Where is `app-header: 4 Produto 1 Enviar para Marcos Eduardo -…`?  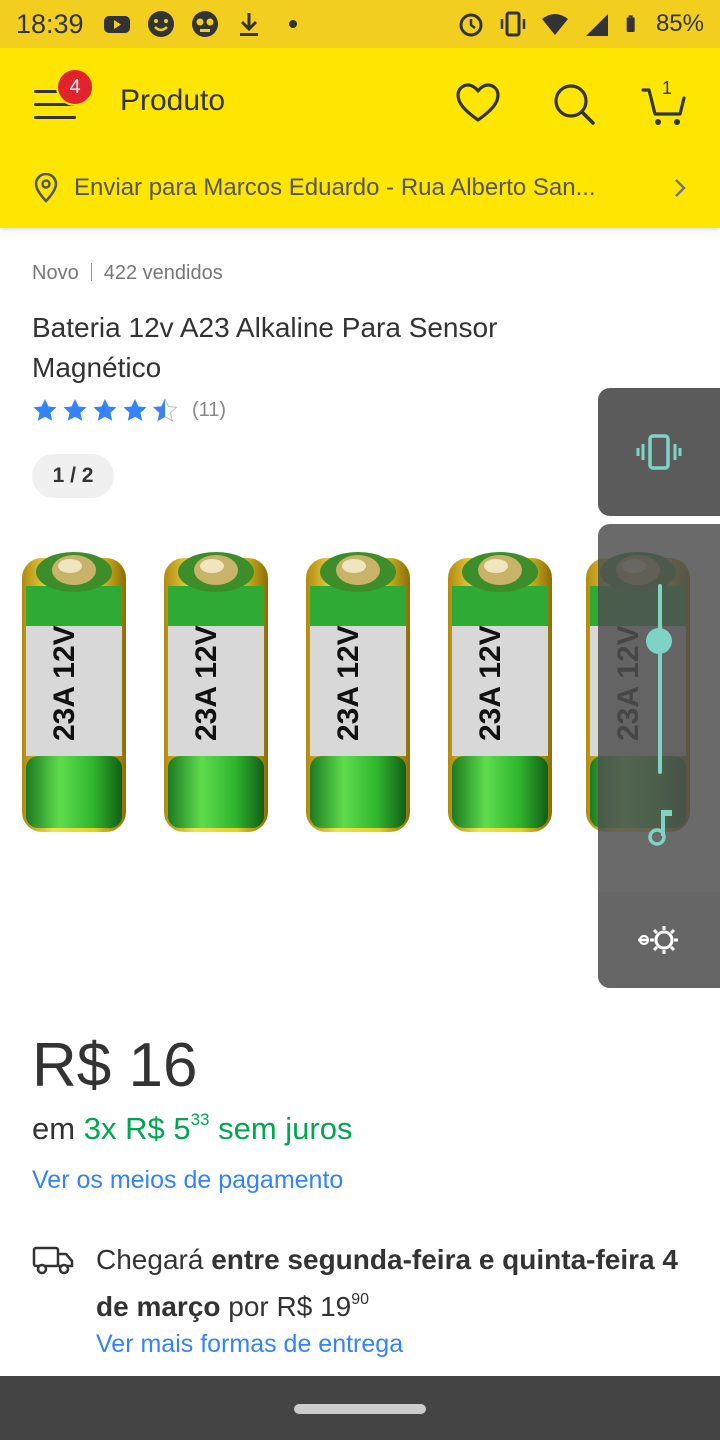
app-header: 4 Produto 1 Enviar para Marcos Eduardo -… is located at coordinates (360, 138).